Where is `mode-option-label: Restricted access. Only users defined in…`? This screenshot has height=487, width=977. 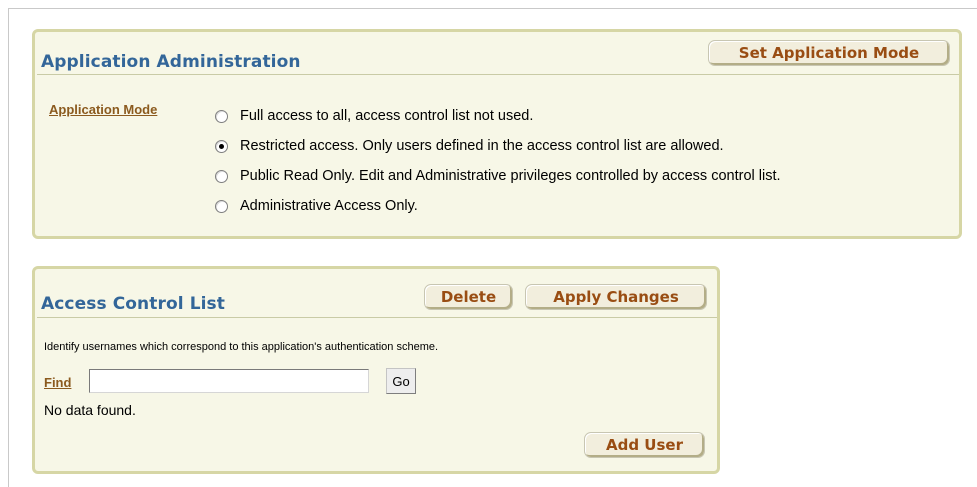
mode-option-label: Restricted access. Only users defined in… is located at coordinates (482, 146).